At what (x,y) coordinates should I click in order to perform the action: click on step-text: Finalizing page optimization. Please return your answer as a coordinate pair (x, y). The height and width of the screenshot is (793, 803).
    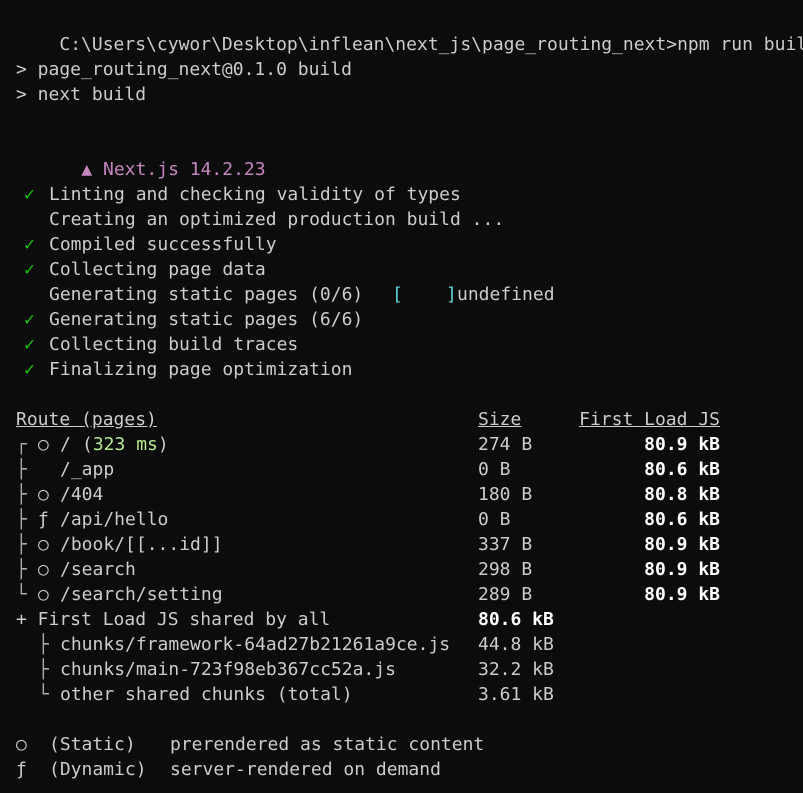
    Looking at the image, I should click on (201, 369).